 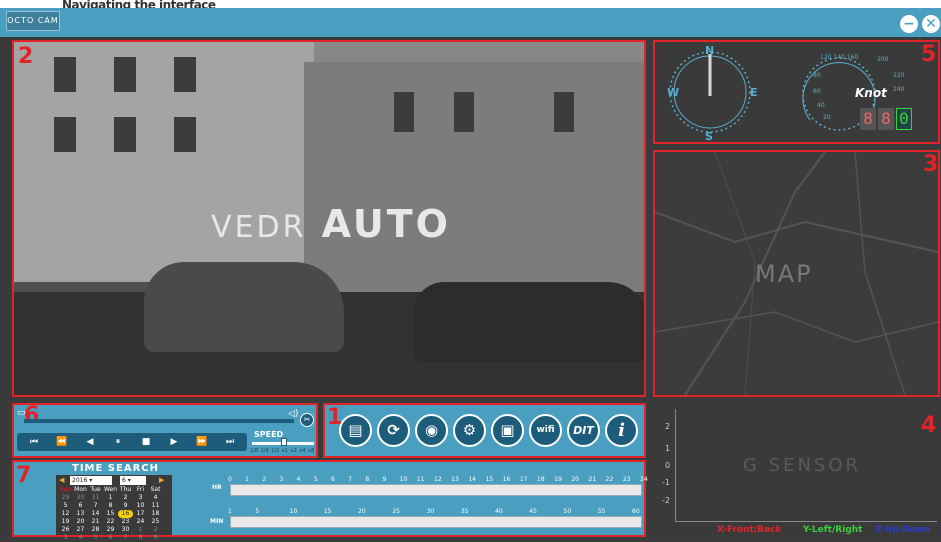 I want to click on volume-icon: ◁), so click(x=293, y=414).